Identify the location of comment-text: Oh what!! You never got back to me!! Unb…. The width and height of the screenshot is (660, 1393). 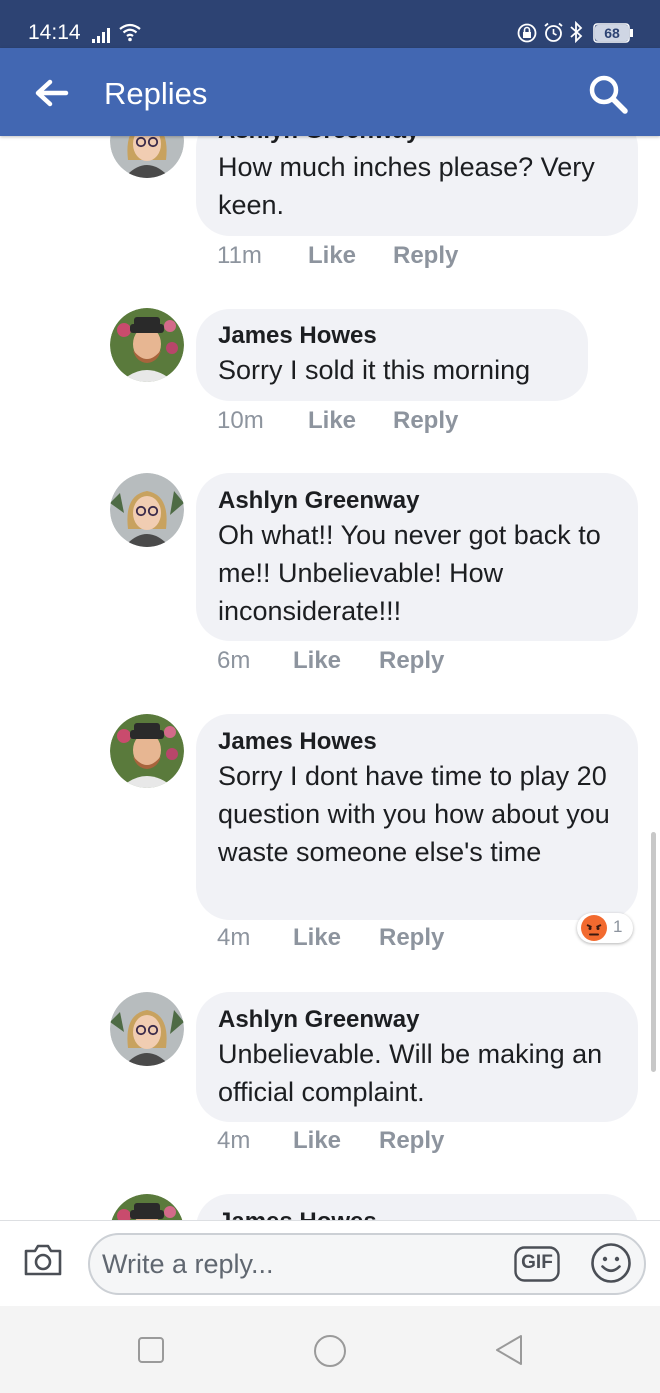
(409, 573).